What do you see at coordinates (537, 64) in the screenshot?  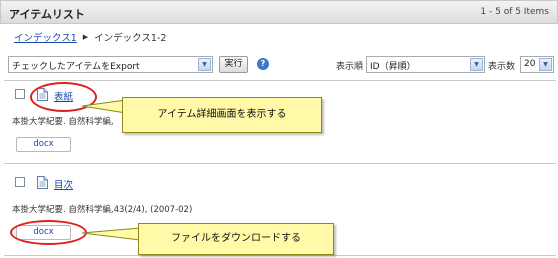 I see `display-count-select: 20 ▼` at bounding box center [537, 64].